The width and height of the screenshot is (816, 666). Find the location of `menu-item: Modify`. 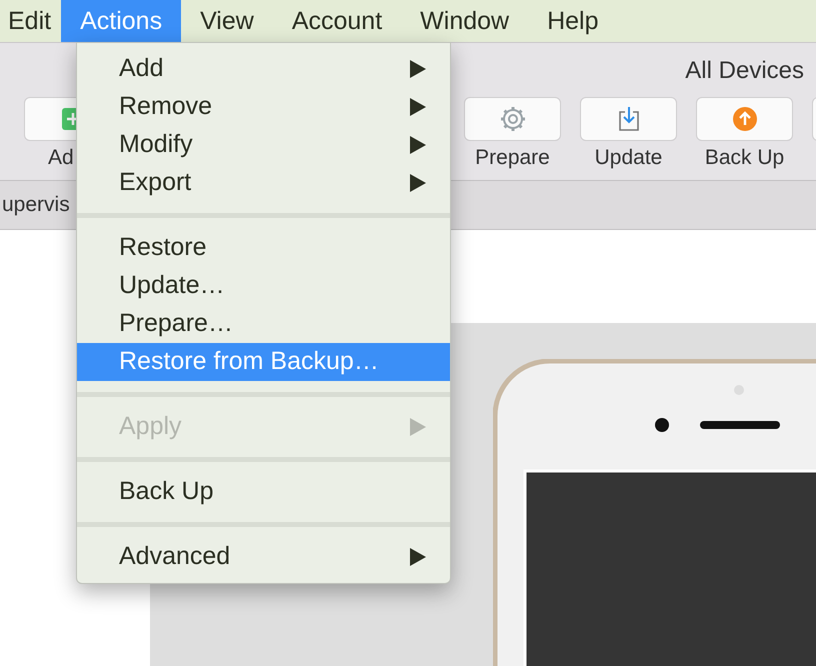

menu-item: Modify is located at coordinates (263, 145).